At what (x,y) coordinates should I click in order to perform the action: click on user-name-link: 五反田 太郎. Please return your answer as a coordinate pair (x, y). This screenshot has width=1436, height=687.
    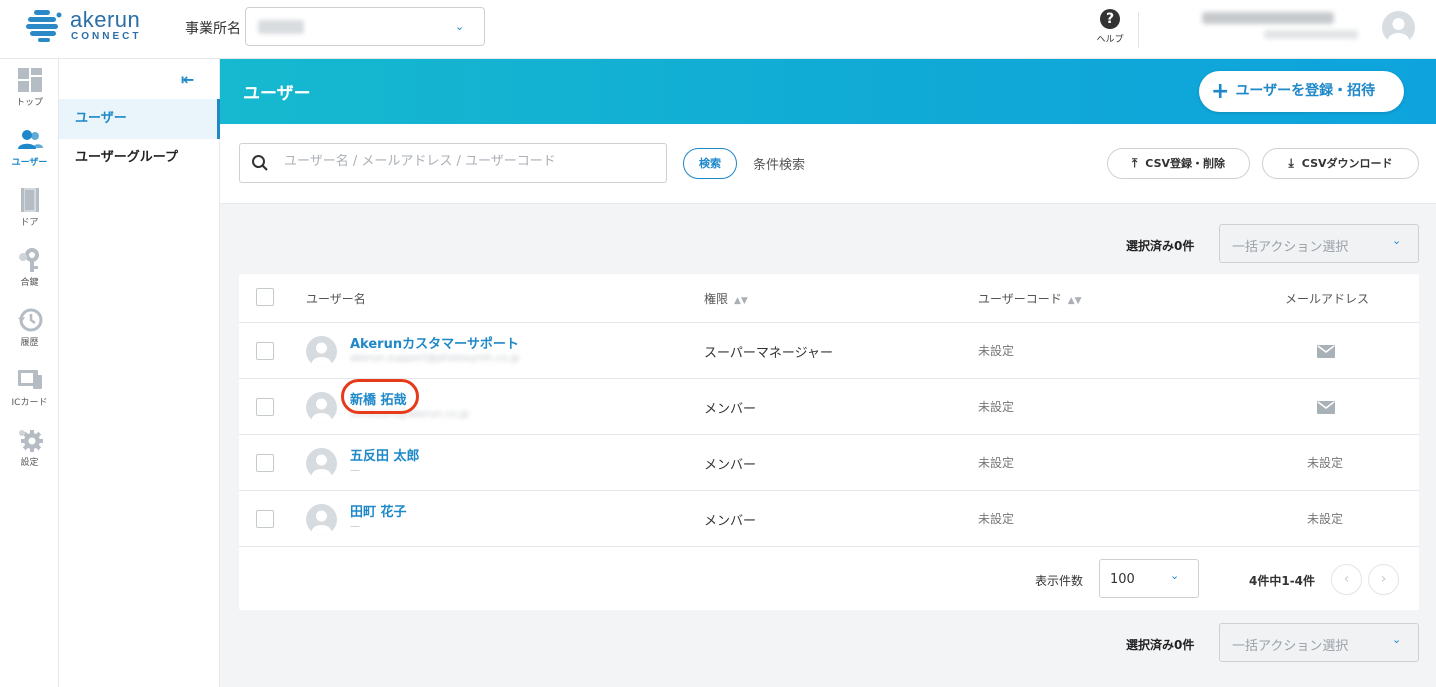
    Looking at the image, I should click on (385, 454).